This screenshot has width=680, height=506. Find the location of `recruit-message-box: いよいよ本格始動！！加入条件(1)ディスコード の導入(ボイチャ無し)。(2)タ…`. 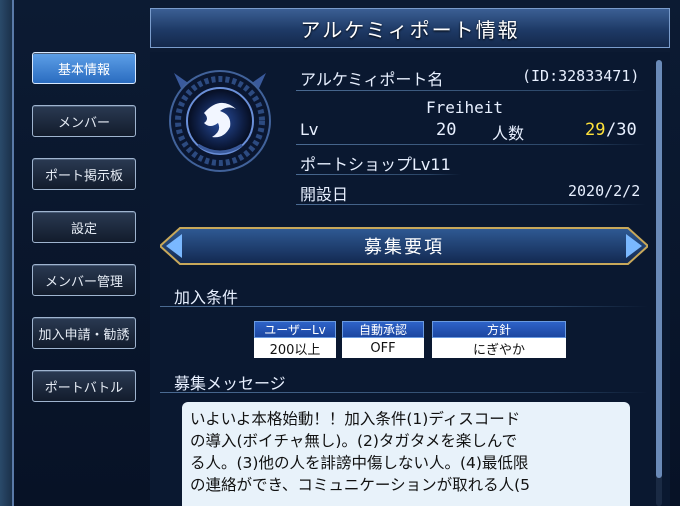

recruit-message-box: いよいよ本格始動！！加入条件(1)ディスコード の導入(ボイチャ無し)。(2)タ… is located at coordinates (406, 454).